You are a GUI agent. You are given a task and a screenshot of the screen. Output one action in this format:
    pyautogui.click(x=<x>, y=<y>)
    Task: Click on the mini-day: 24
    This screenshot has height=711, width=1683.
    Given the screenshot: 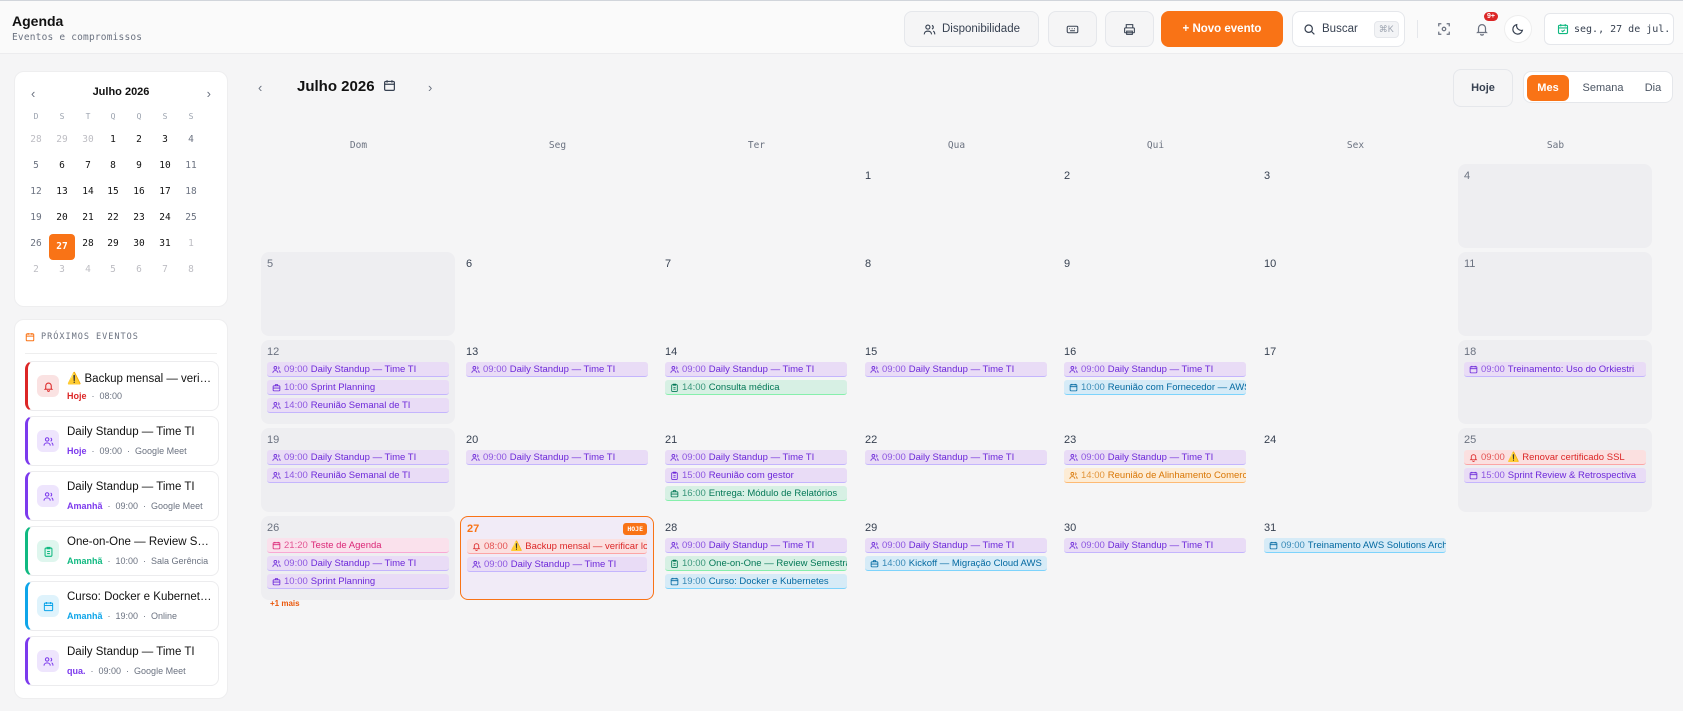 What is the action you would take?
    pyautogui.click(x=165, y=221)
    